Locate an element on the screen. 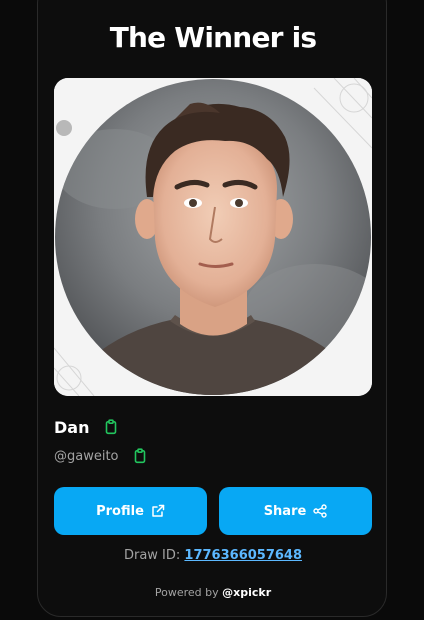 The height and width of the screenshot is (620, 424). winner-handle: @gaweito is located at coordinates (86, 456).